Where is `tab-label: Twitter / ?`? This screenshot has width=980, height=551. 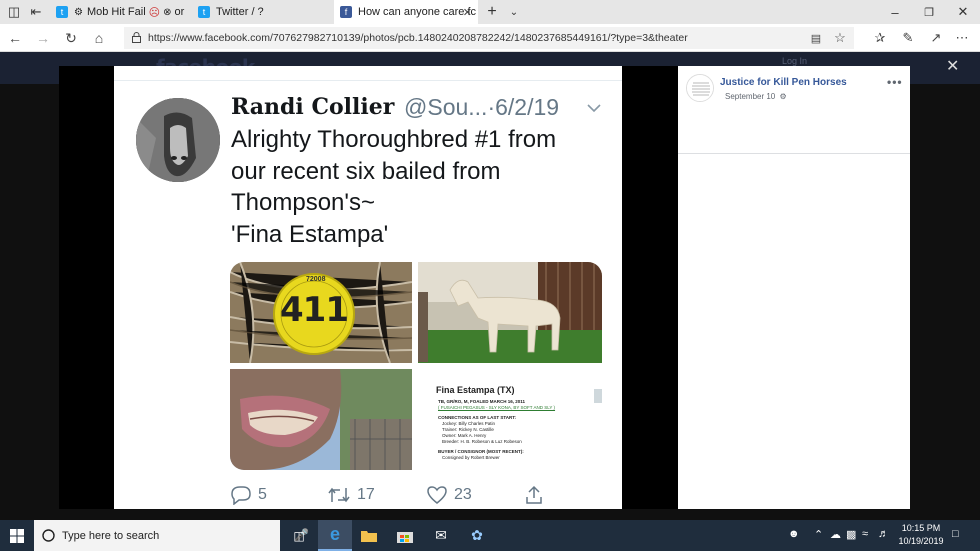 tab-label: Twitter / ? is located at coordinates (240, 12).